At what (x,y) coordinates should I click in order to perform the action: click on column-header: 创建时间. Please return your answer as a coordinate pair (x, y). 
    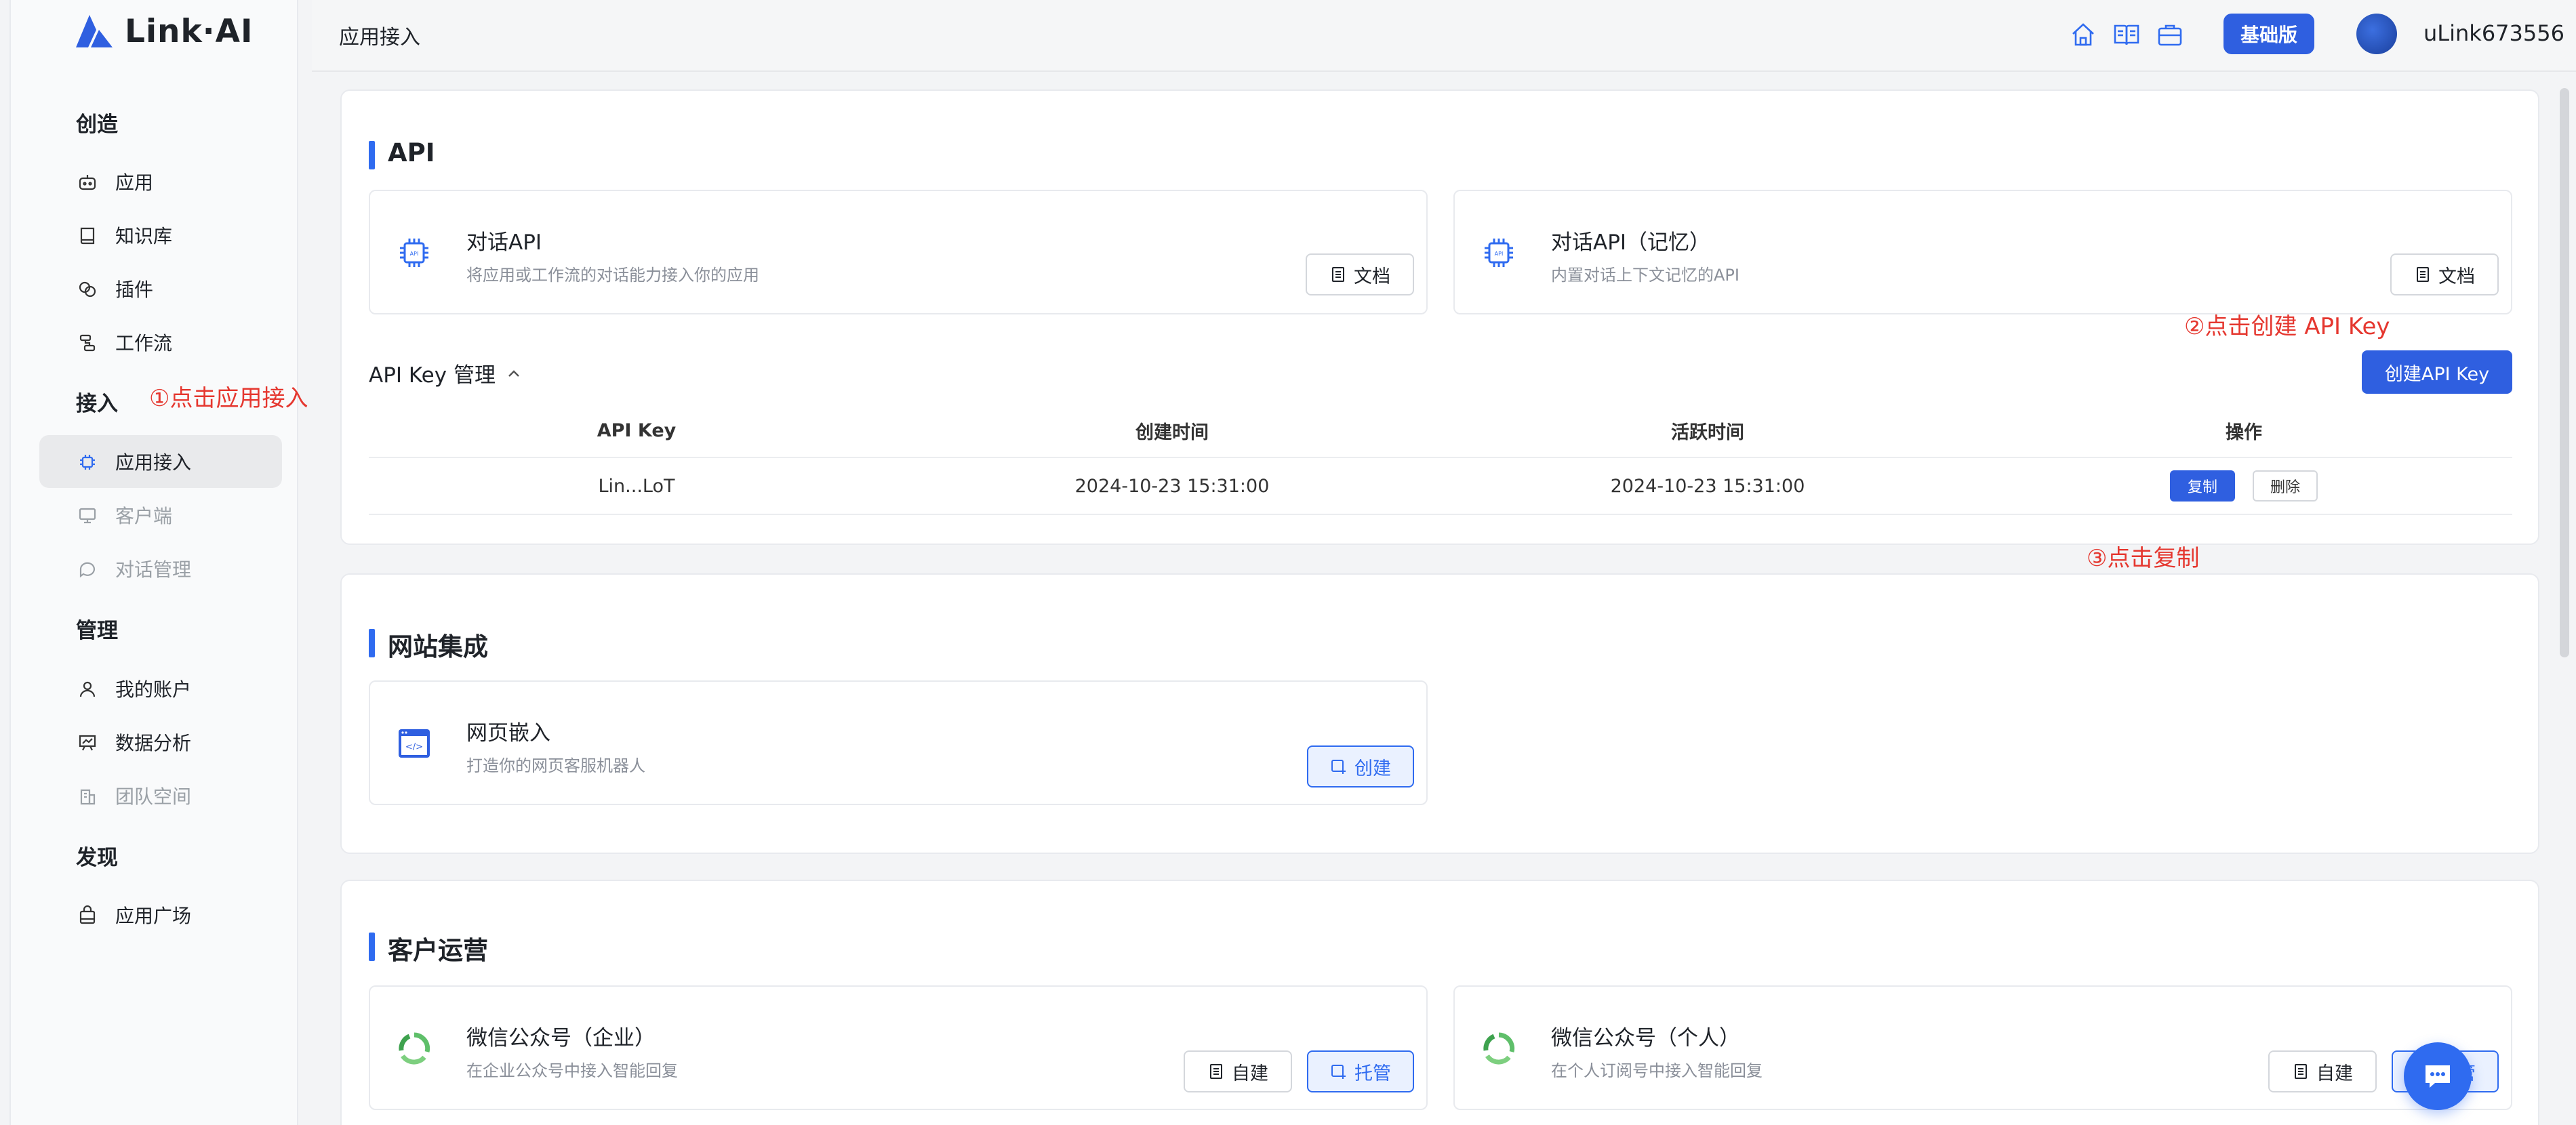
    Looking at the image, I should click on (1172, 432).